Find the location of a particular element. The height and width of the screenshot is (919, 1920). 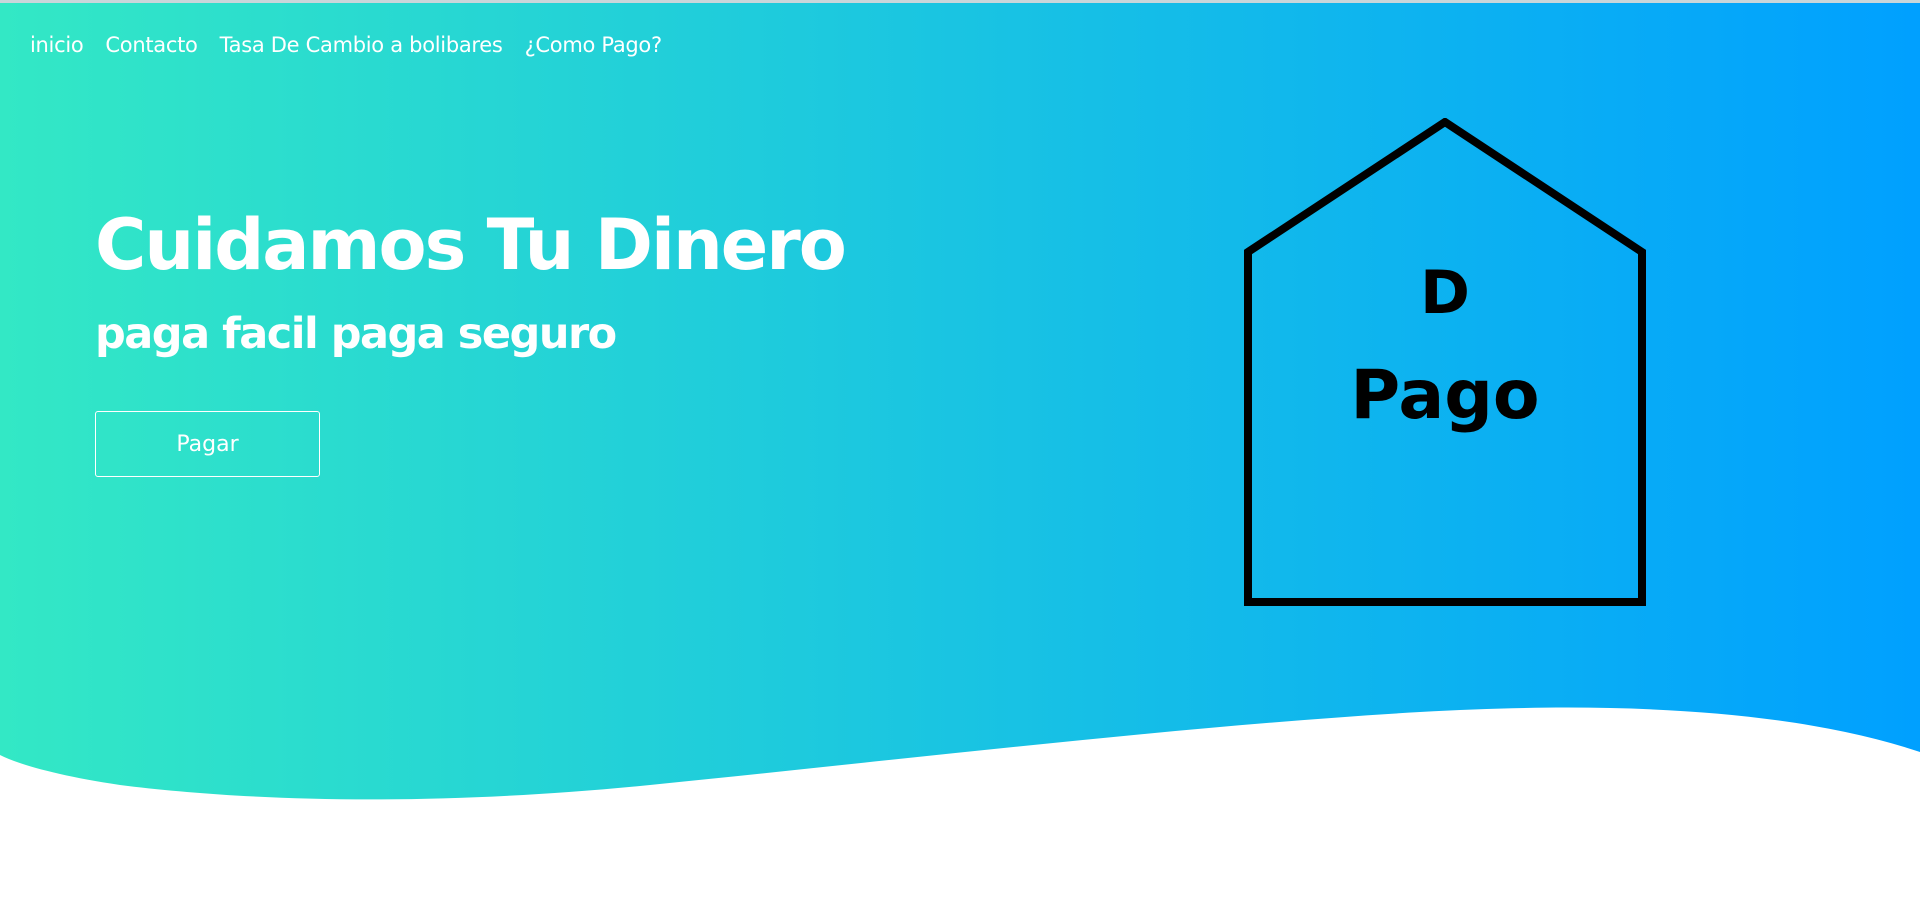

dpago-logo: D Pago is located at coordinates (1445, 362).